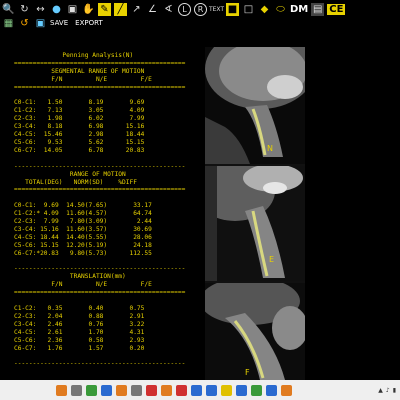  What do you see at coordinates (255, 105) in the screenshot?
I see `xray-neutral: N` at bounding box center [255, 105].